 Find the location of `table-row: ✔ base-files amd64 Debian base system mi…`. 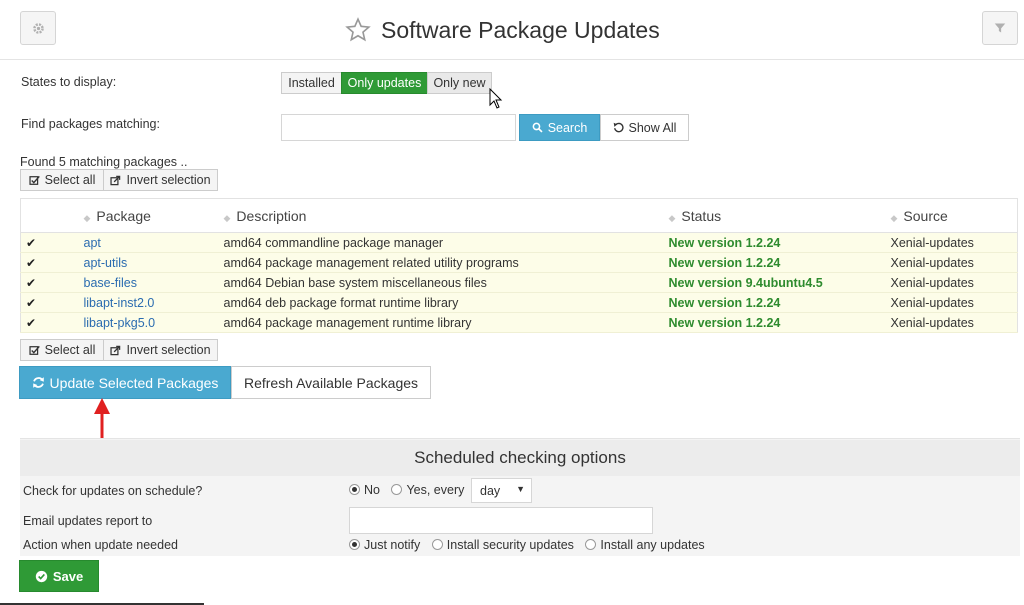

table-row: ✔ base-files amd64 Debian base system mi… is located at coordinates (519, 282).